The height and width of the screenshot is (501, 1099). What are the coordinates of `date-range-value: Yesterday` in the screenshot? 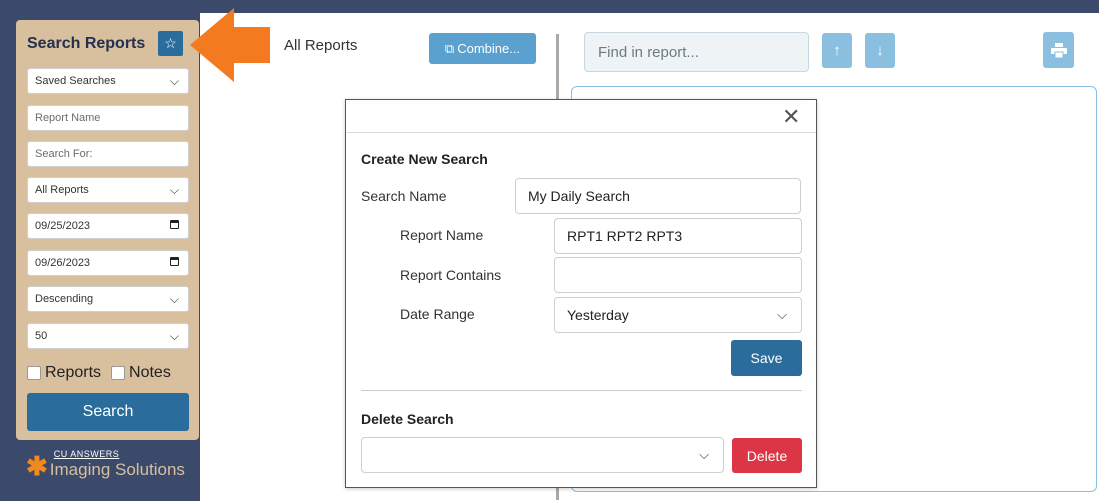 It's located at (598, 315).